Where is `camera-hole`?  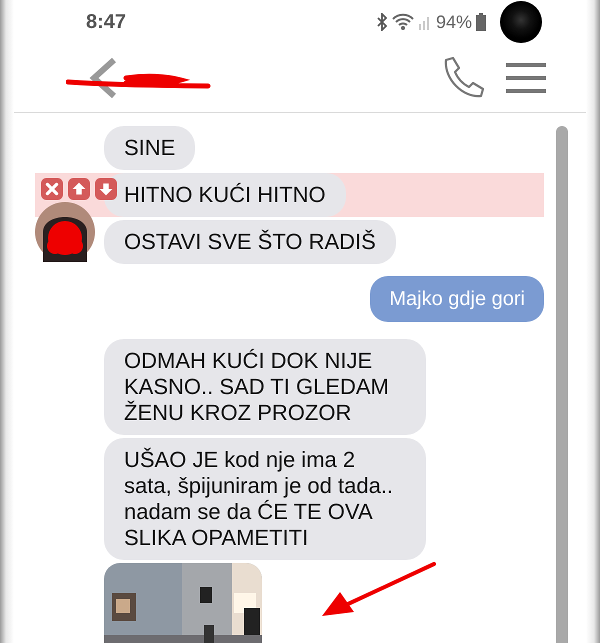
camera-hole is located at coordinates (521, 22).